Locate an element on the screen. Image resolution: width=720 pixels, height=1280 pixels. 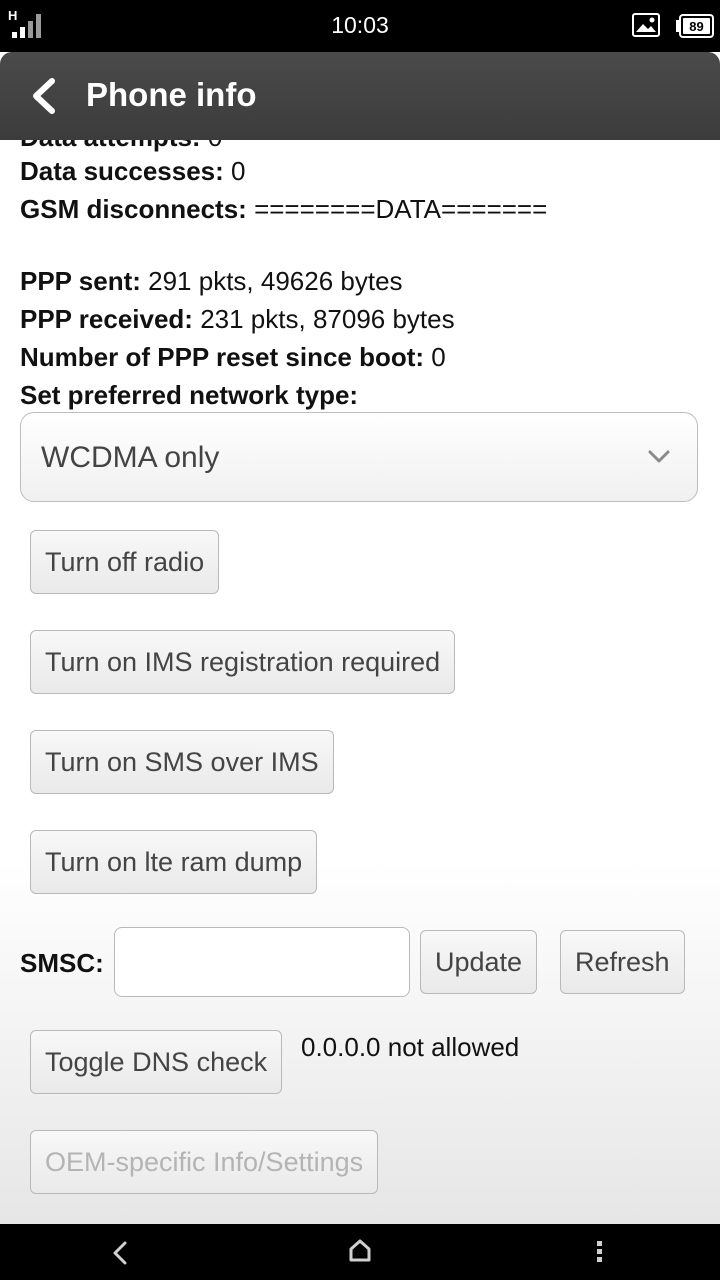
dns-status-text: 0.0.0.0 not allowed is located at coordinates (410, 1047).